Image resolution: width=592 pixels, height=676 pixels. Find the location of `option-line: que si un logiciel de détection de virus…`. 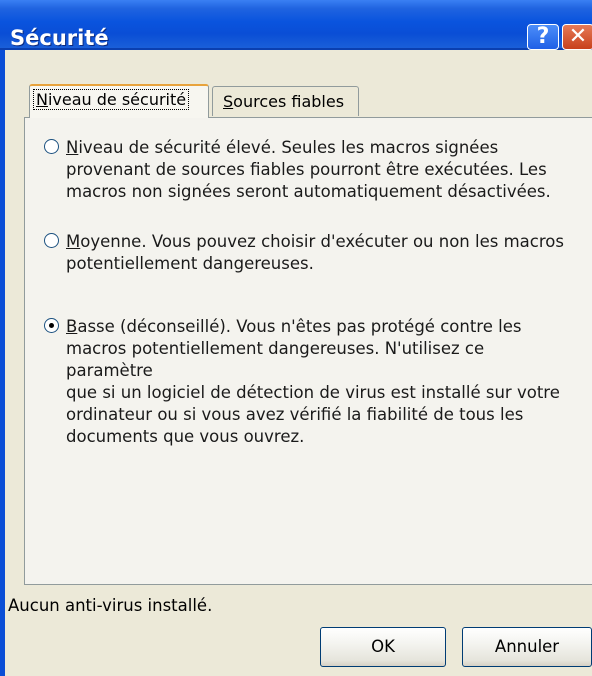

option-line: que si un logiciel de détection de virus… is located at coordinates (313, 392).